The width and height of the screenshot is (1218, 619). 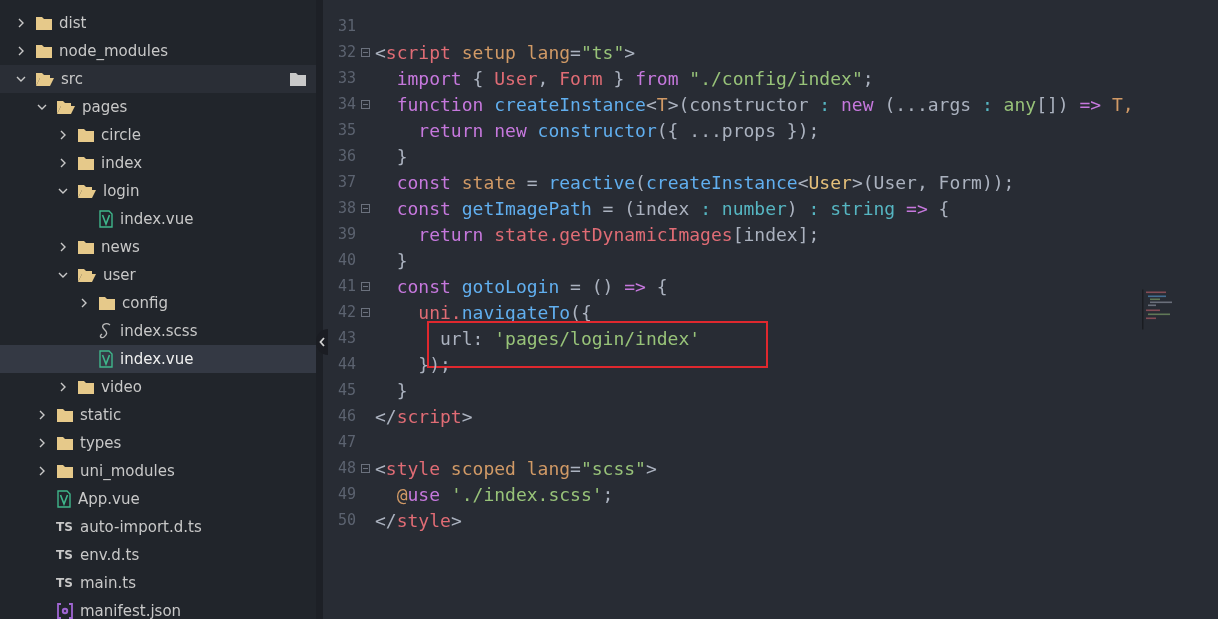 What do you see at coordinates (346, 416) in the screenshot?
I see `line-number: 46` at bounding box center [346, 416].